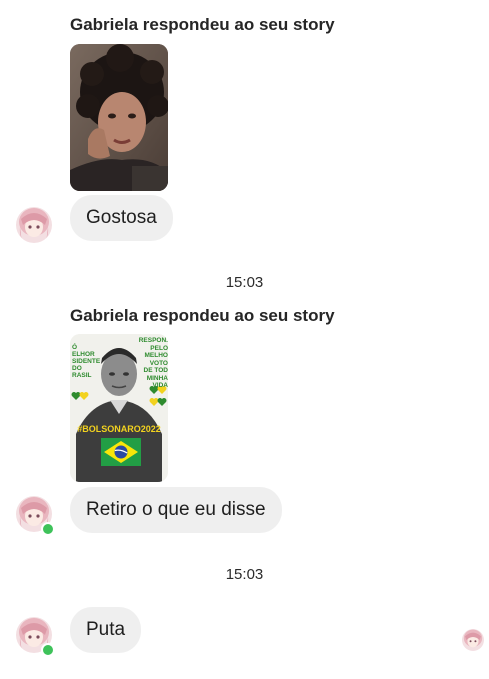 The image size is (489, 679). What do you see at coordinates (121, 218) in the screenshot?
I see `message-bubble: Gostosa` at bounding box center [121, 218].